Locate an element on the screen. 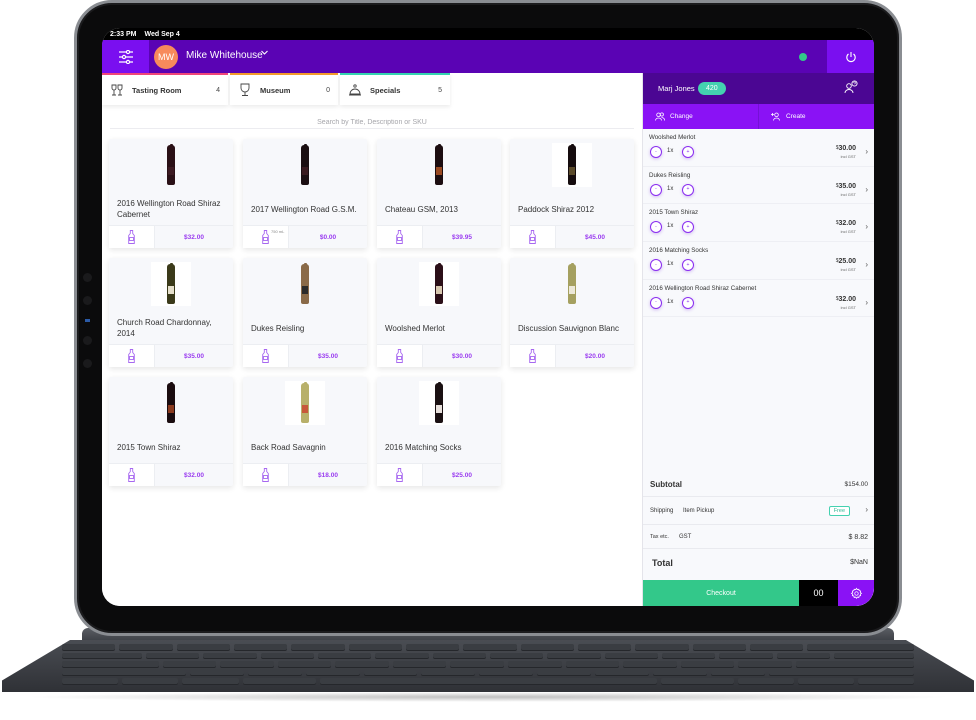 This screenshot has width=976, height=720. sliders-icon is located at coordinates (125, 56).